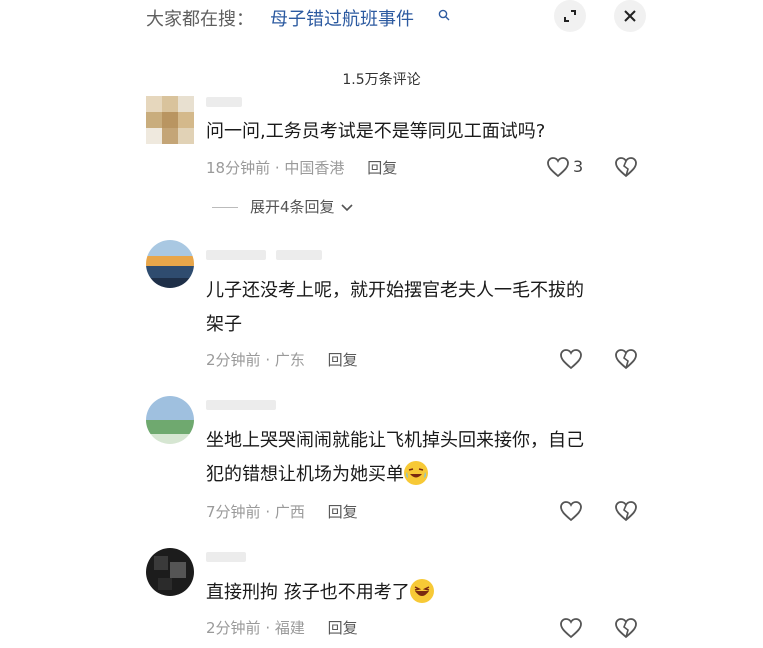  I want to click on comment-text: 坐地上哭哭闹闹就能让飞机掉头回来接你，自己 犯的错想让机场为她买单, so click(431, 458).